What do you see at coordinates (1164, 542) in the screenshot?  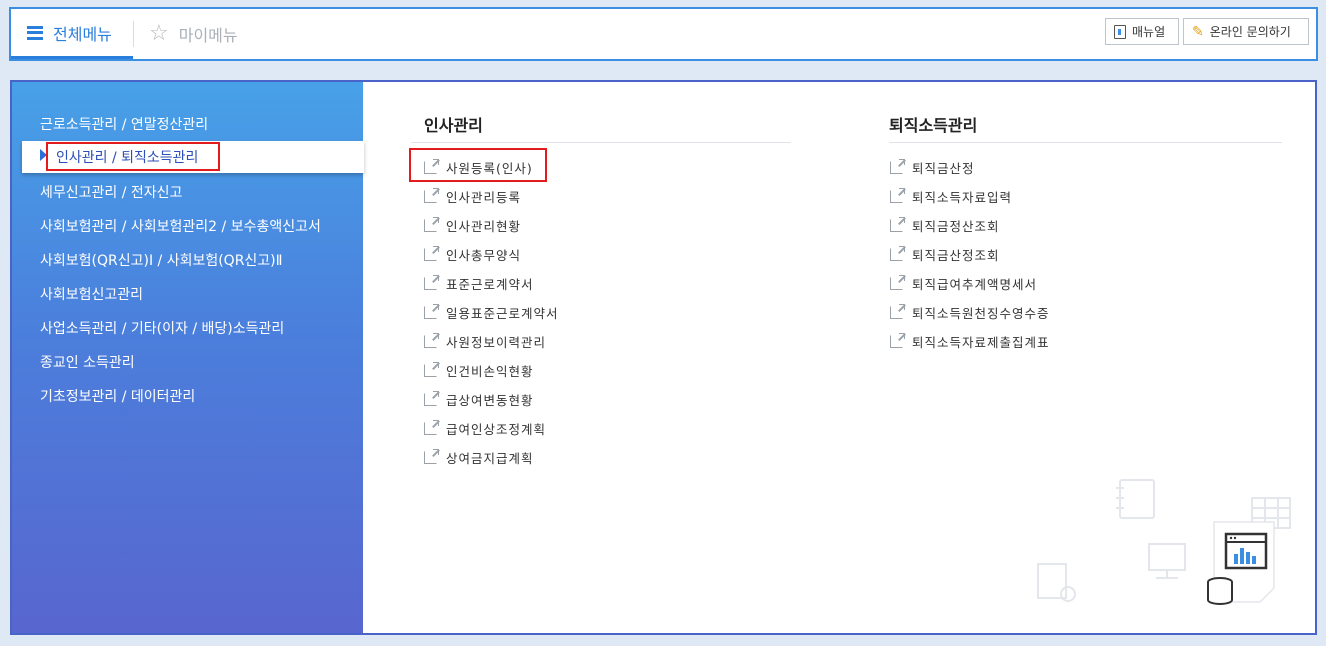 I see `decorative-illustration` at bounding box center [1164, 542].